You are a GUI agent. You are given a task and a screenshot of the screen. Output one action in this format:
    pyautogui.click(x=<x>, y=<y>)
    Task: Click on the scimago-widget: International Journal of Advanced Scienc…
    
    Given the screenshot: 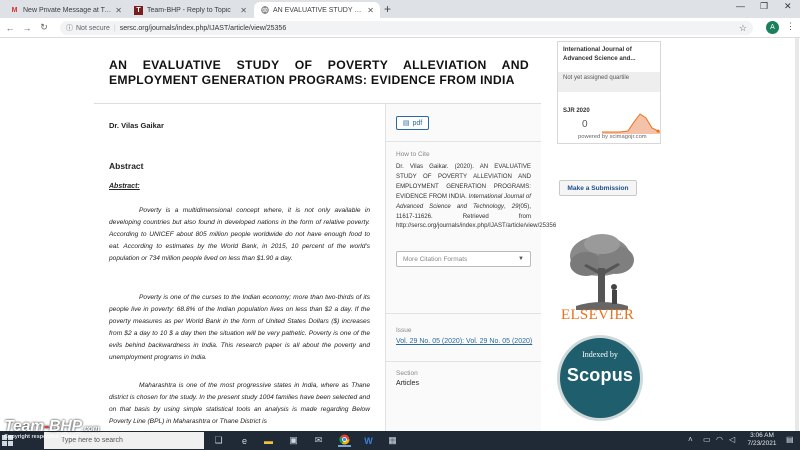 What is the action you would take?
    pyautogui.click(x=609, y=92)
    